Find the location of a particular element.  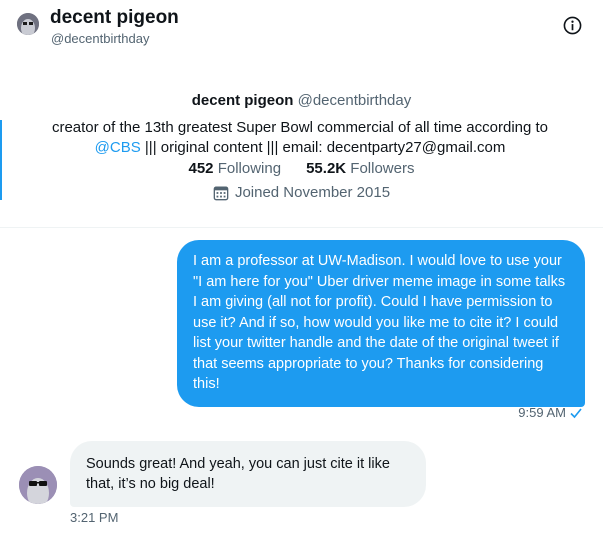

info-button is located at coordinates (572, 25).